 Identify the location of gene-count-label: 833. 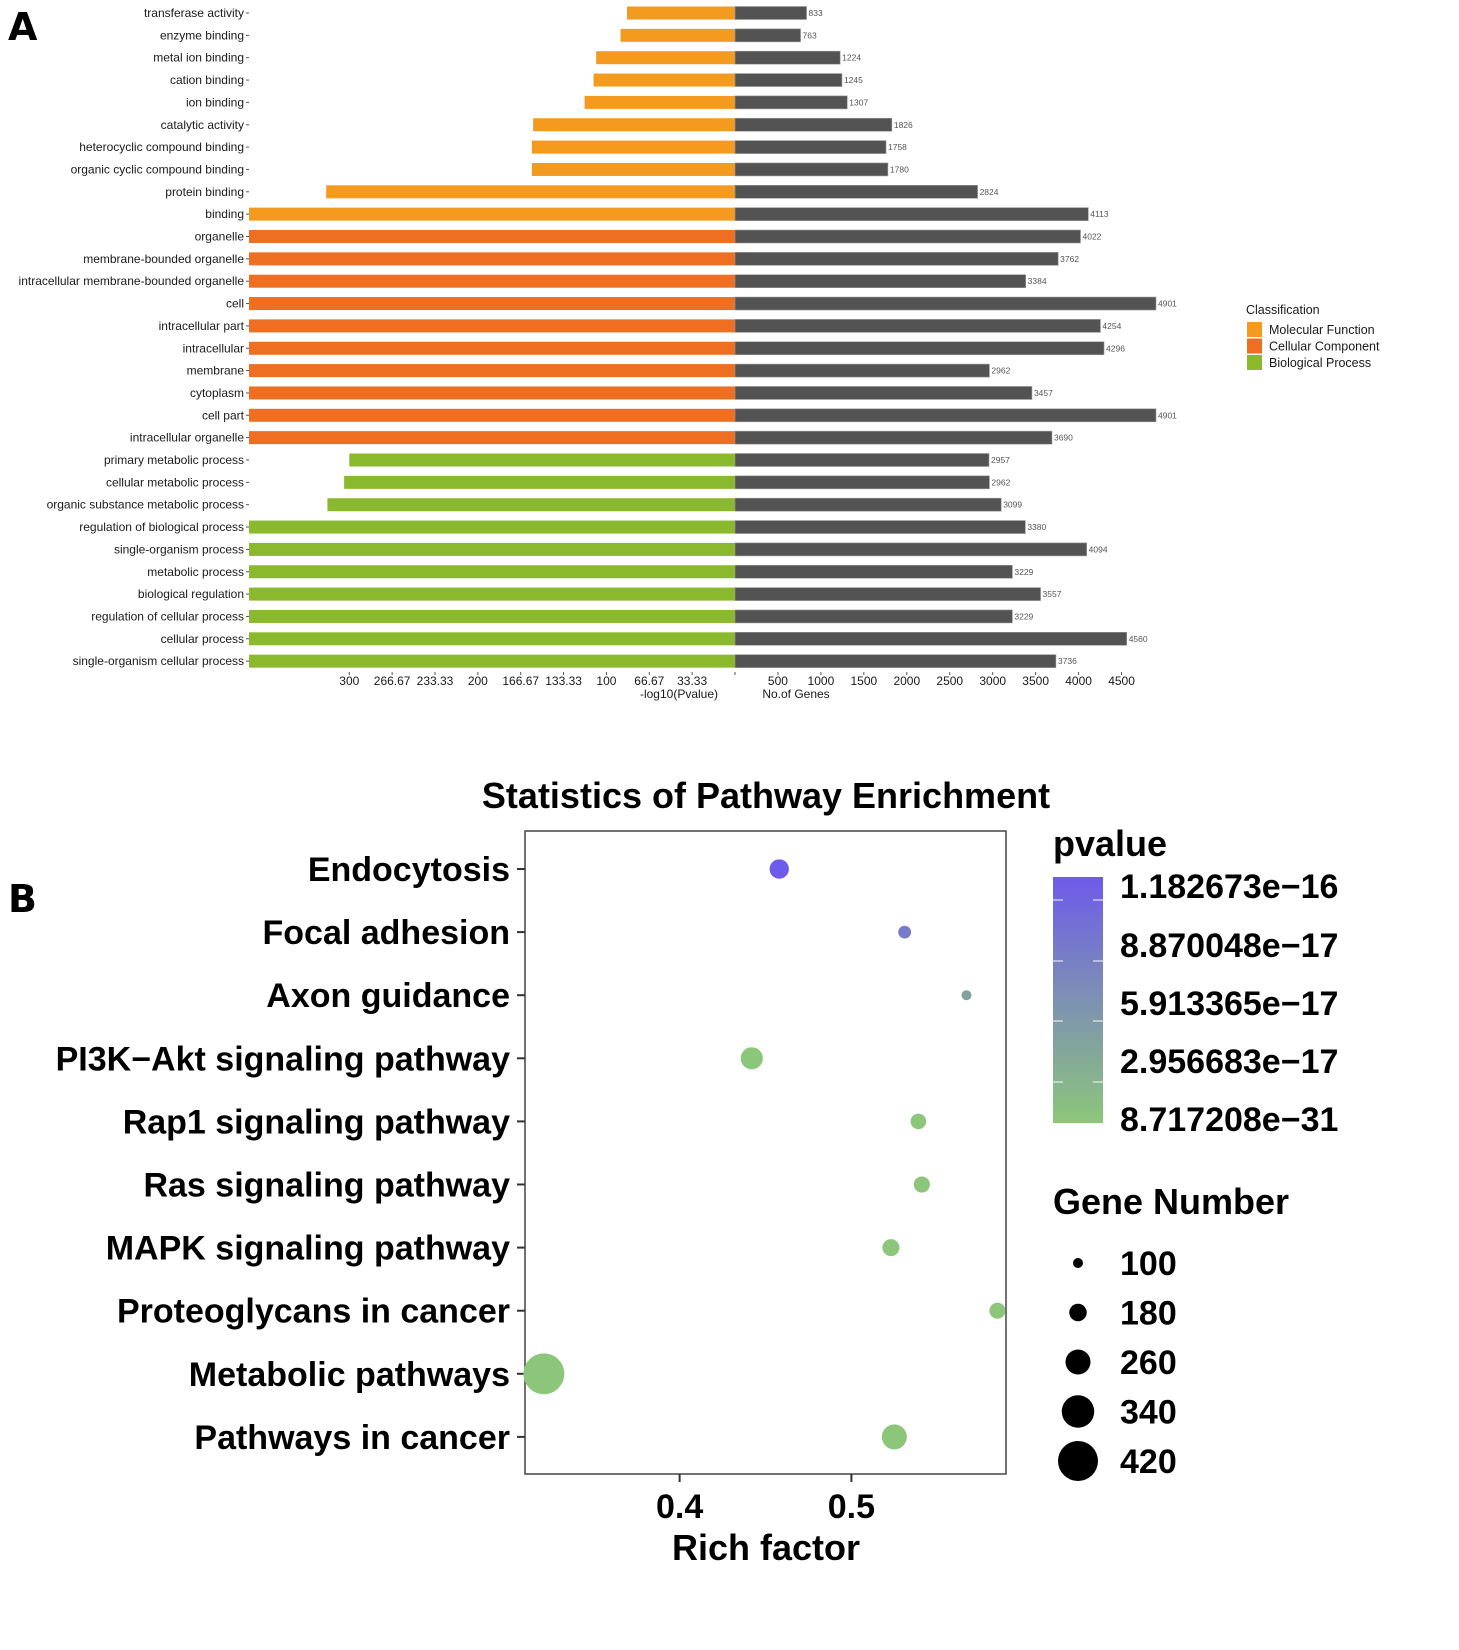
(816, 13).